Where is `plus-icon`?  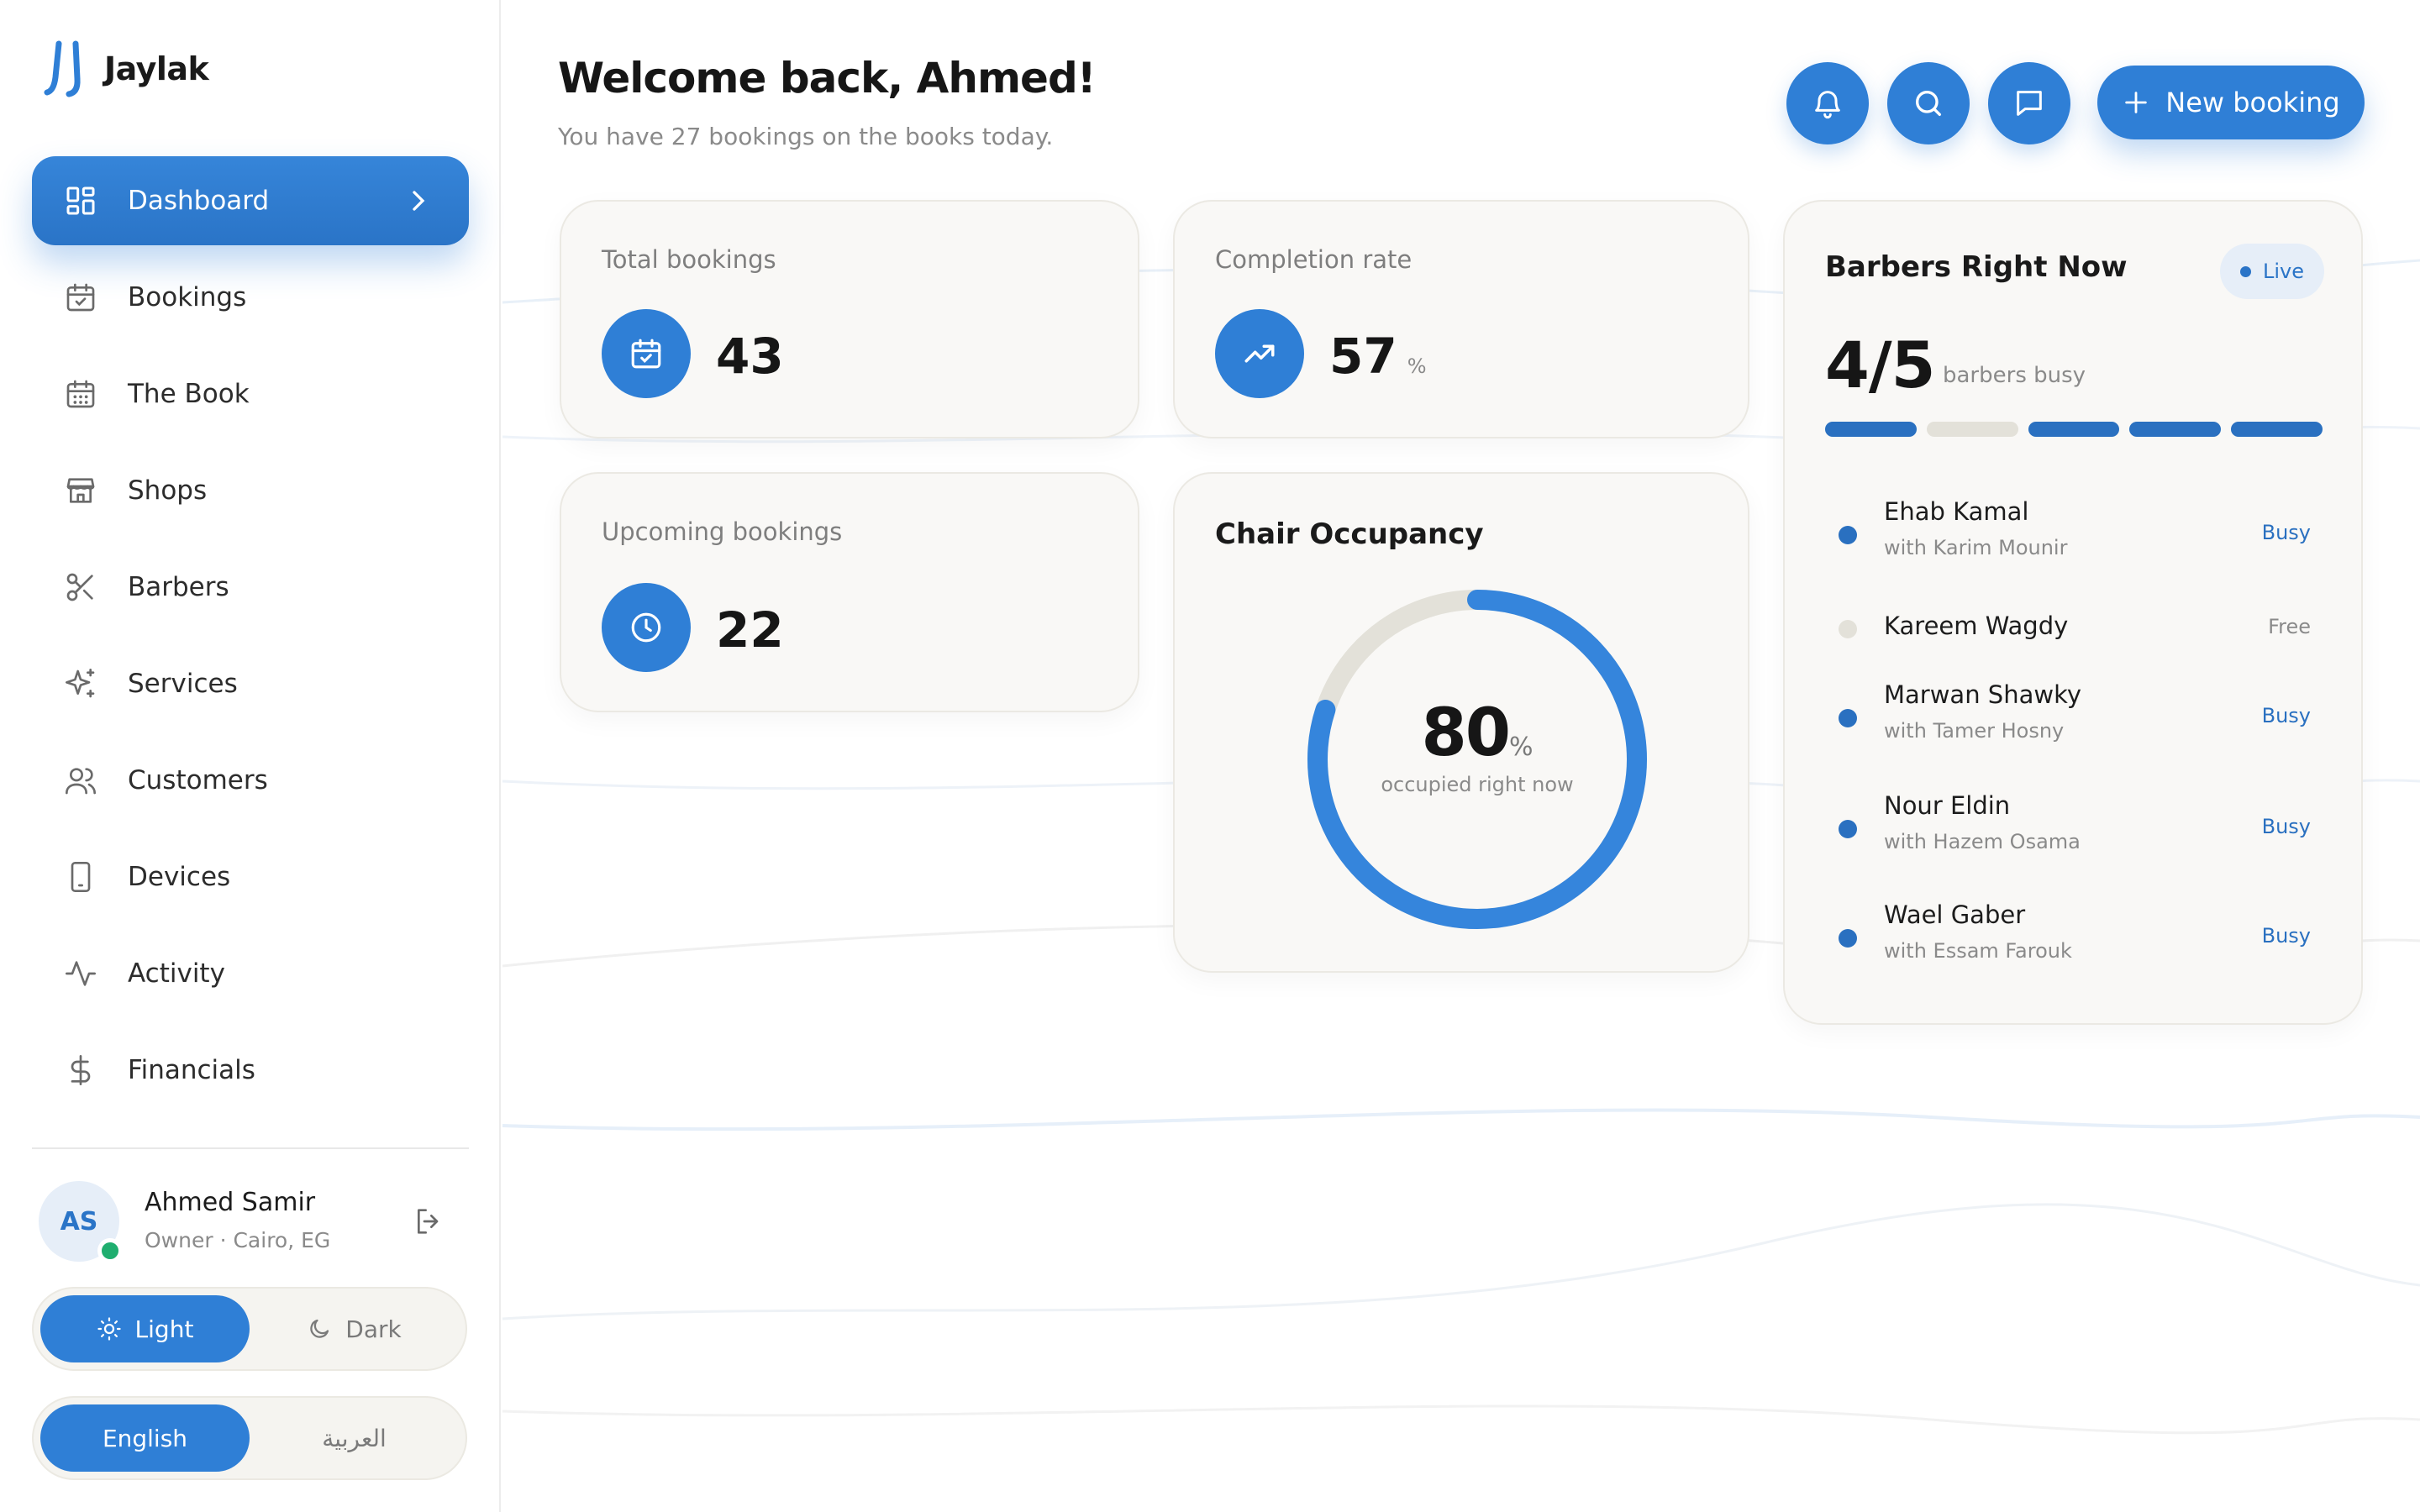
plus-icon is located at coordinates (2136, 102).